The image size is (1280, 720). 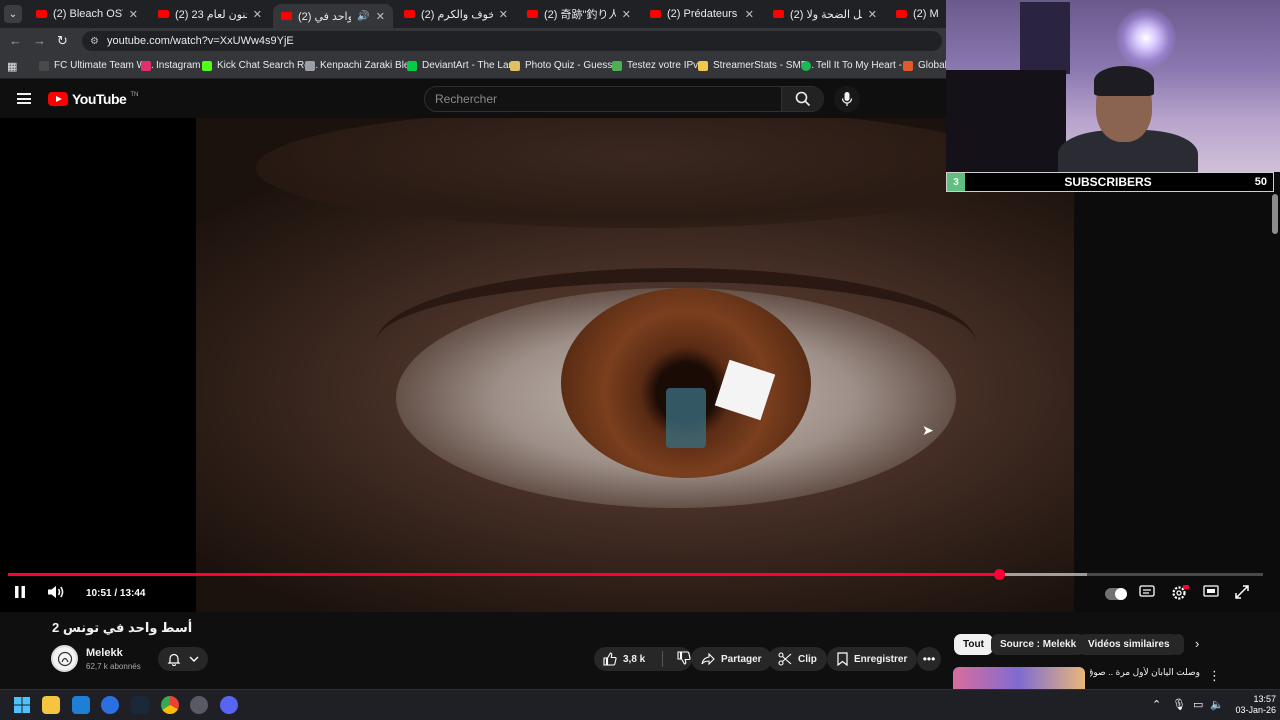 I want to click on taskbar-clock: 13:57 03-Jan-26, so click(x=1251, y=705).